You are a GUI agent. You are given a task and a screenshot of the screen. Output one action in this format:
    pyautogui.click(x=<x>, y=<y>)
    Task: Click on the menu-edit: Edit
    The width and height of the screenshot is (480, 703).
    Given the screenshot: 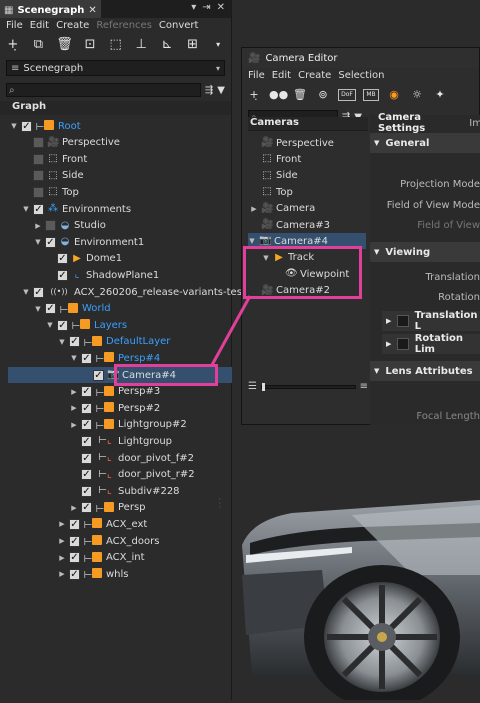 What is the action you would take?
    pyautogui.click(x=39, y=26)
    